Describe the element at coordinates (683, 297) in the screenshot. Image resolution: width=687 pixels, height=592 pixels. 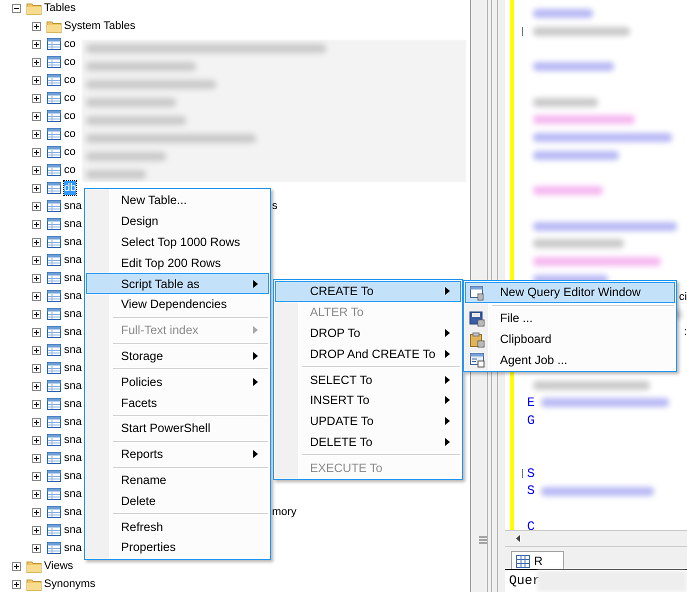
I see `code-text: ci` at that location.